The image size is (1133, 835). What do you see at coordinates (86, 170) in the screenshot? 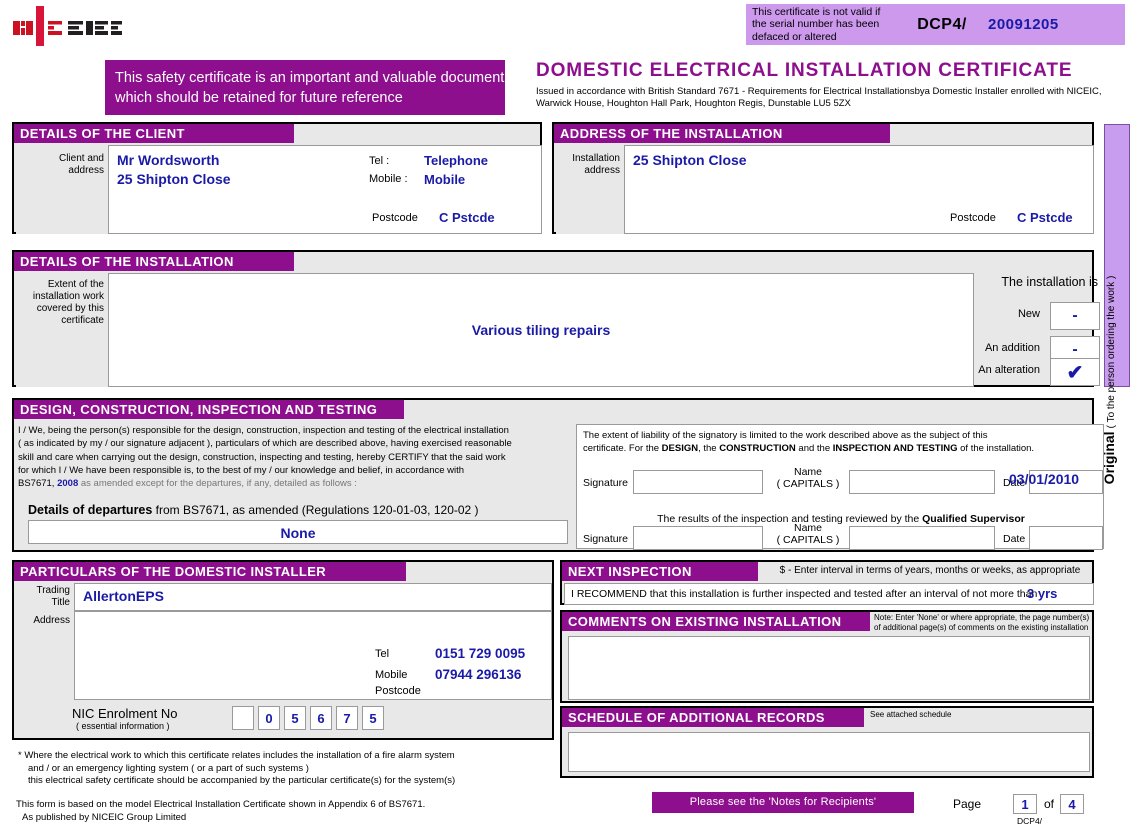
I see `client-side-label-line2: address` at bounding box center [86, 170].